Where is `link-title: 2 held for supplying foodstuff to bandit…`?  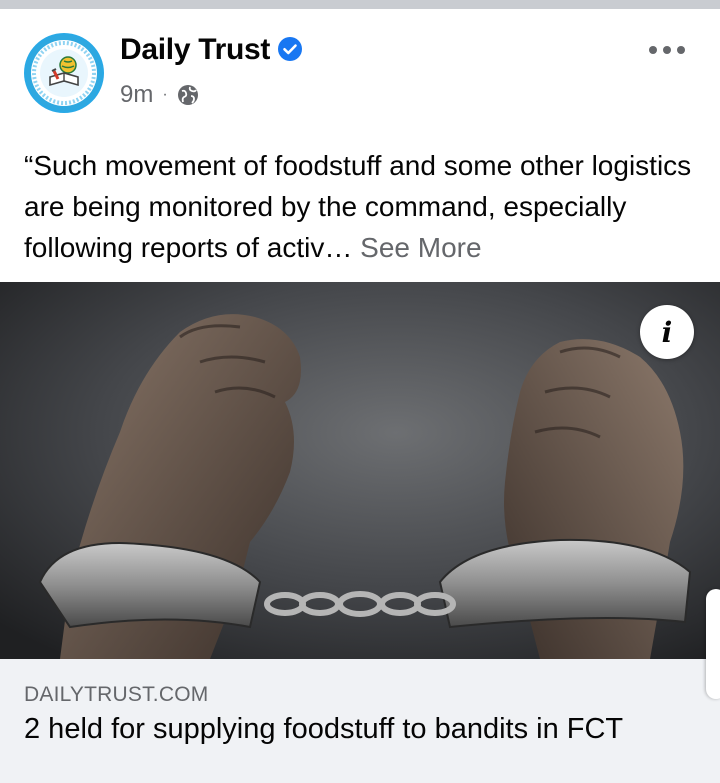
link-title: 2 held for supplying foodstuff to bandit… is located at coordinates (323, 729).